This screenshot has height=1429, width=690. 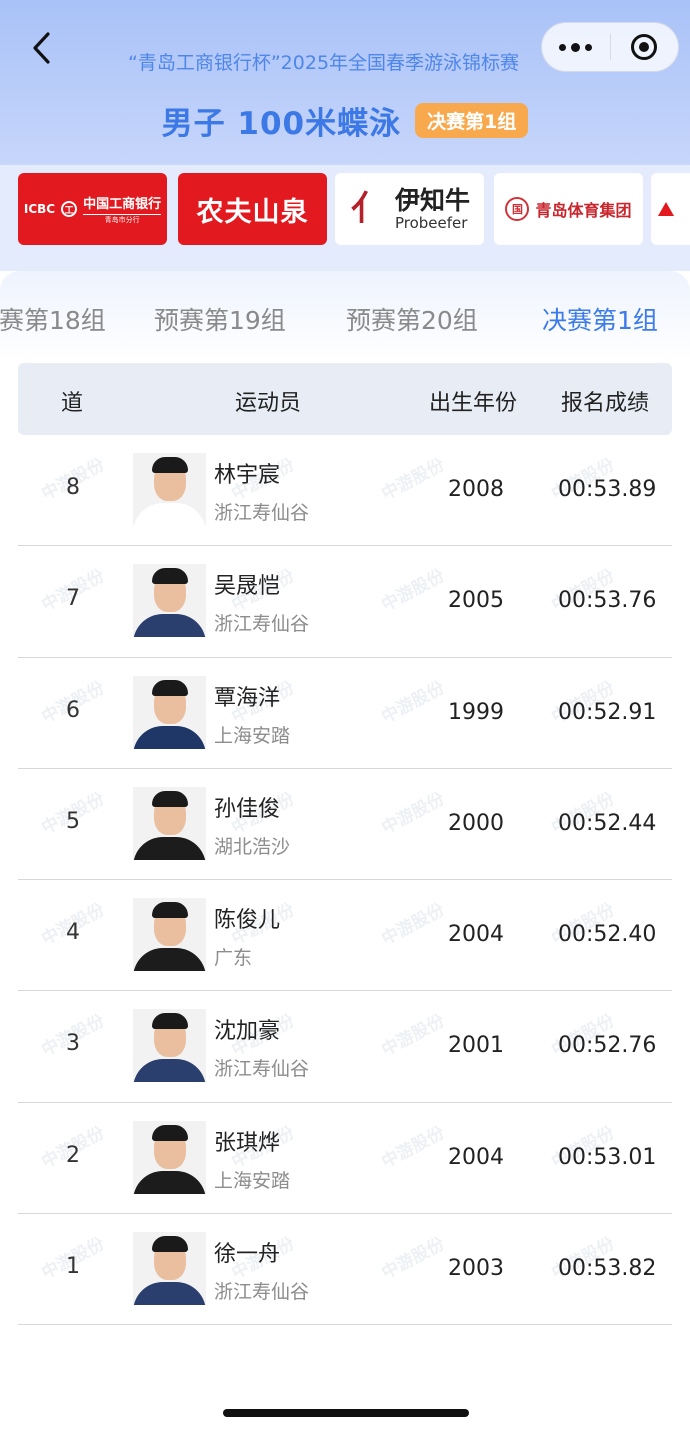 What do you see at coordinates (122, 220) in the screenshot?
I see `icbc-branch-label: 青岛市分行` at bounding box center [122, 220].